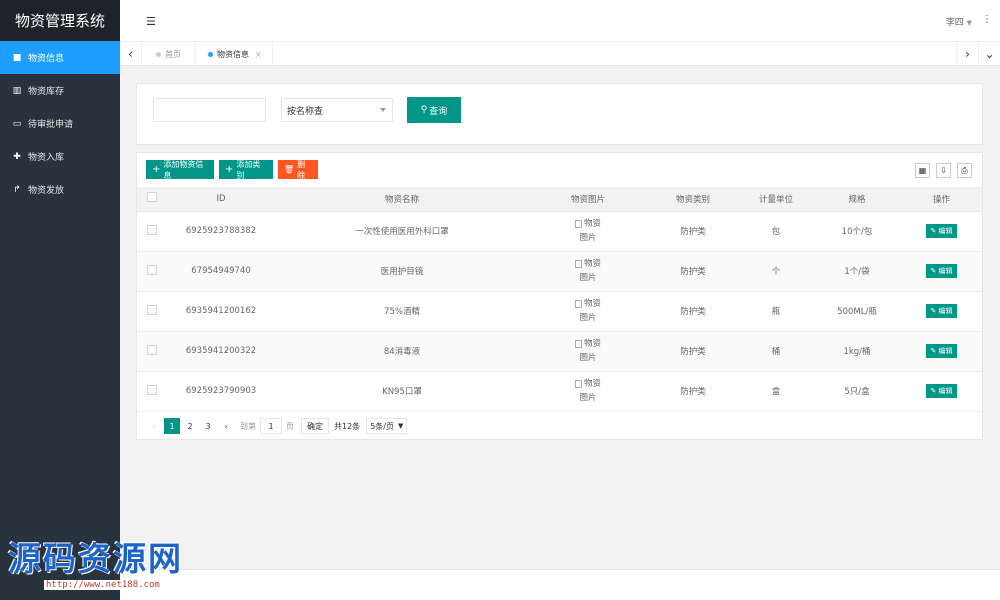  I want to click on spec-cell: 1个/袋, so click(857, 271).